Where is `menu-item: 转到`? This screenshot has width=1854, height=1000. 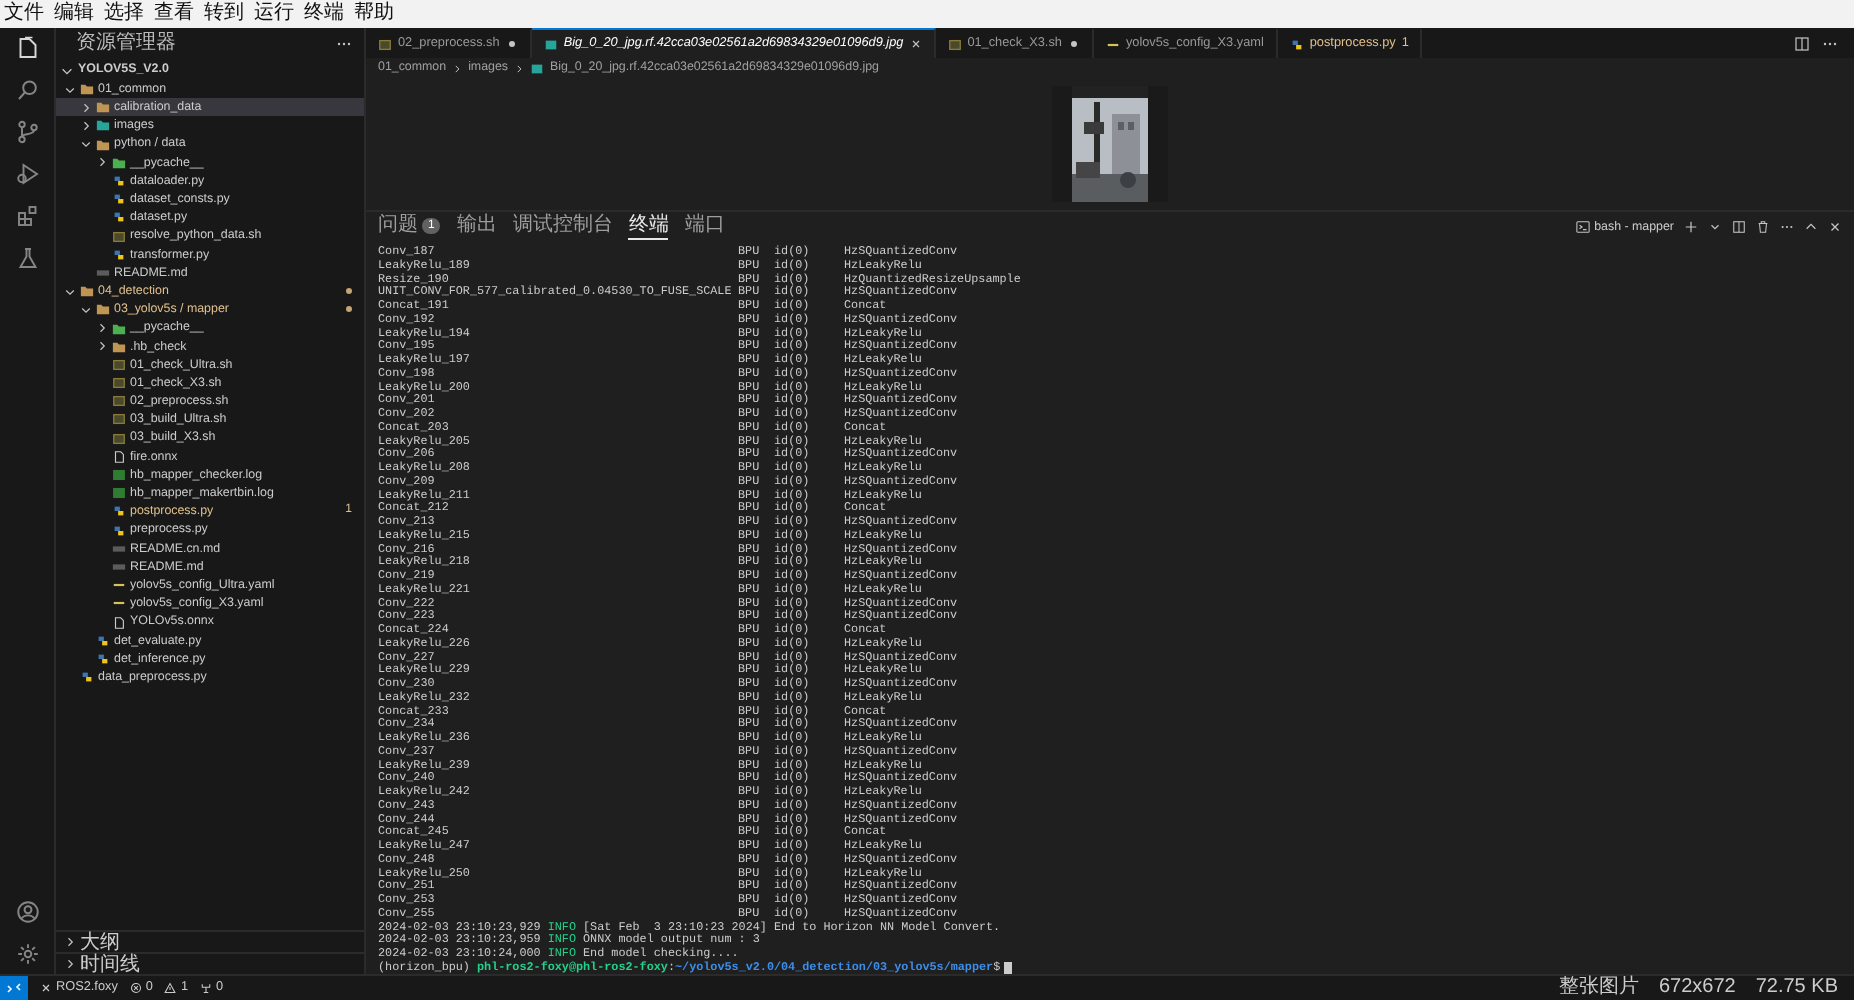
menu-item: 转到 is located at coordinates (224, 14).